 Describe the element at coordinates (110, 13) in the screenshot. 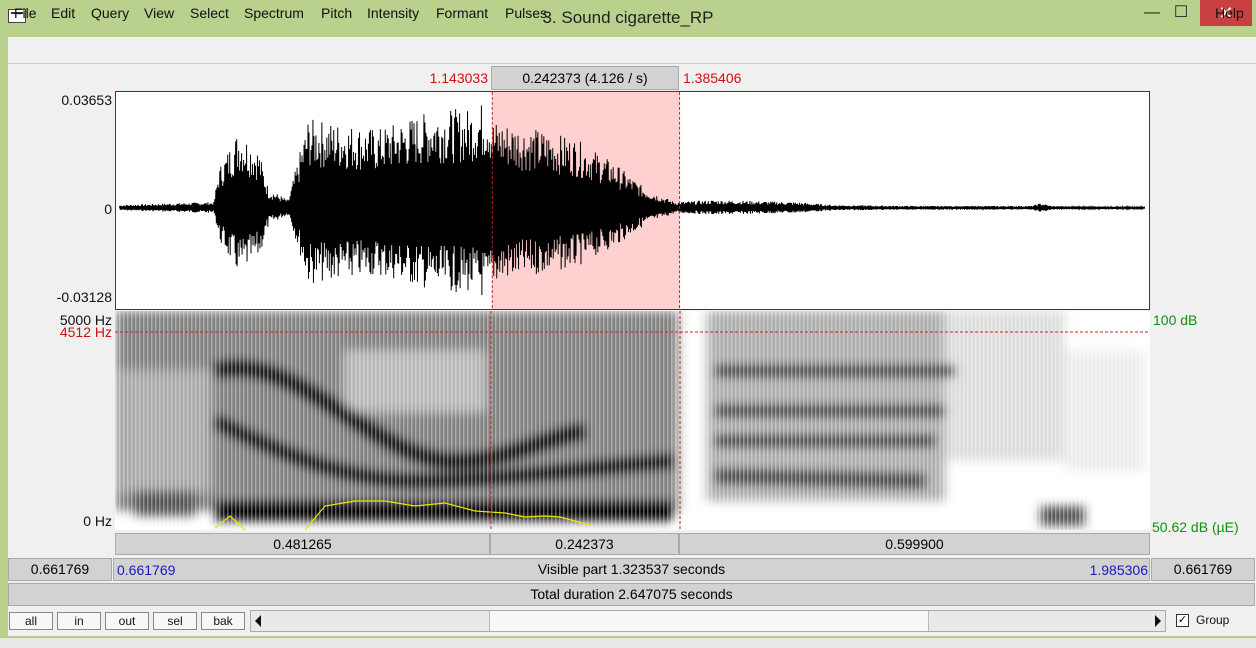

I see `menu-query: Query` at that location.